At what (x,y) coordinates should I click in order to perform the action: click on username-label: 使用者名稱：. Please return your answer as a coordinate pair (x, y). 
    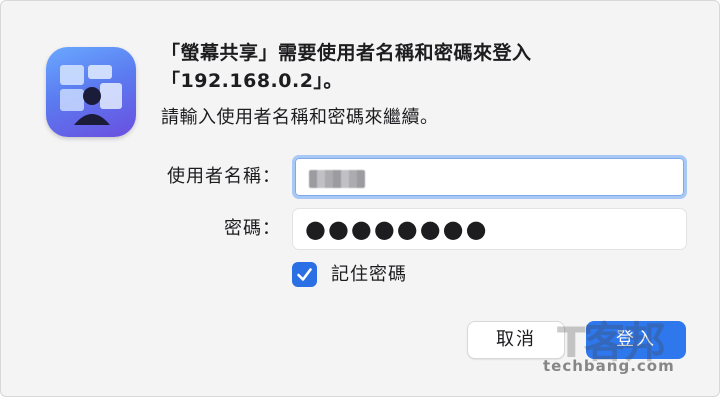
    Looking at the image, I should click on (224, 176).